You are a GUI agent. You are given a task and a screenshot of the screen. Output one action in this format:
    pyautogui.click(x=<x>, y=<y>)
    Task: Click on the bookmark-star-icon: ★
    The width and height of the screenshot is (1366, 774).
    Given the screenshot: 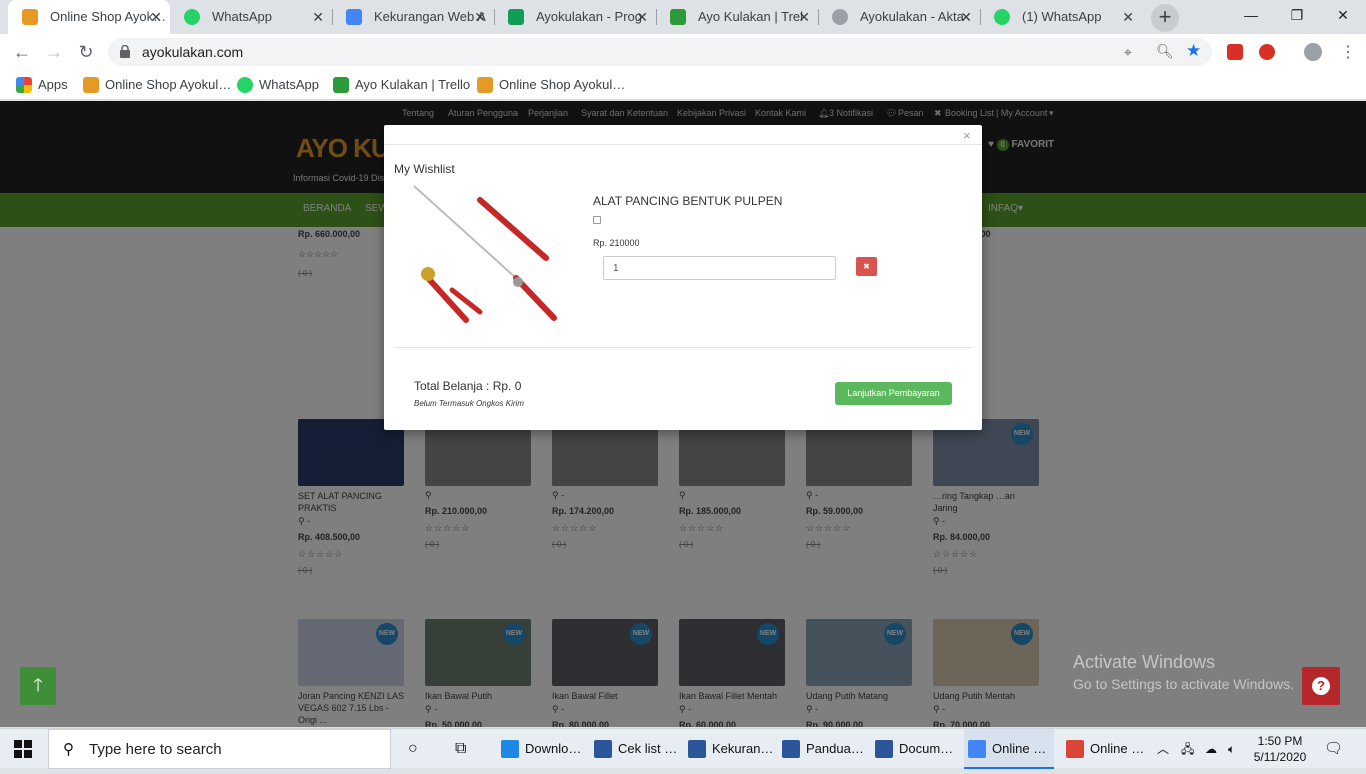 What is the action you would take?
    pyautogui.click(x=1193, y=51)
    